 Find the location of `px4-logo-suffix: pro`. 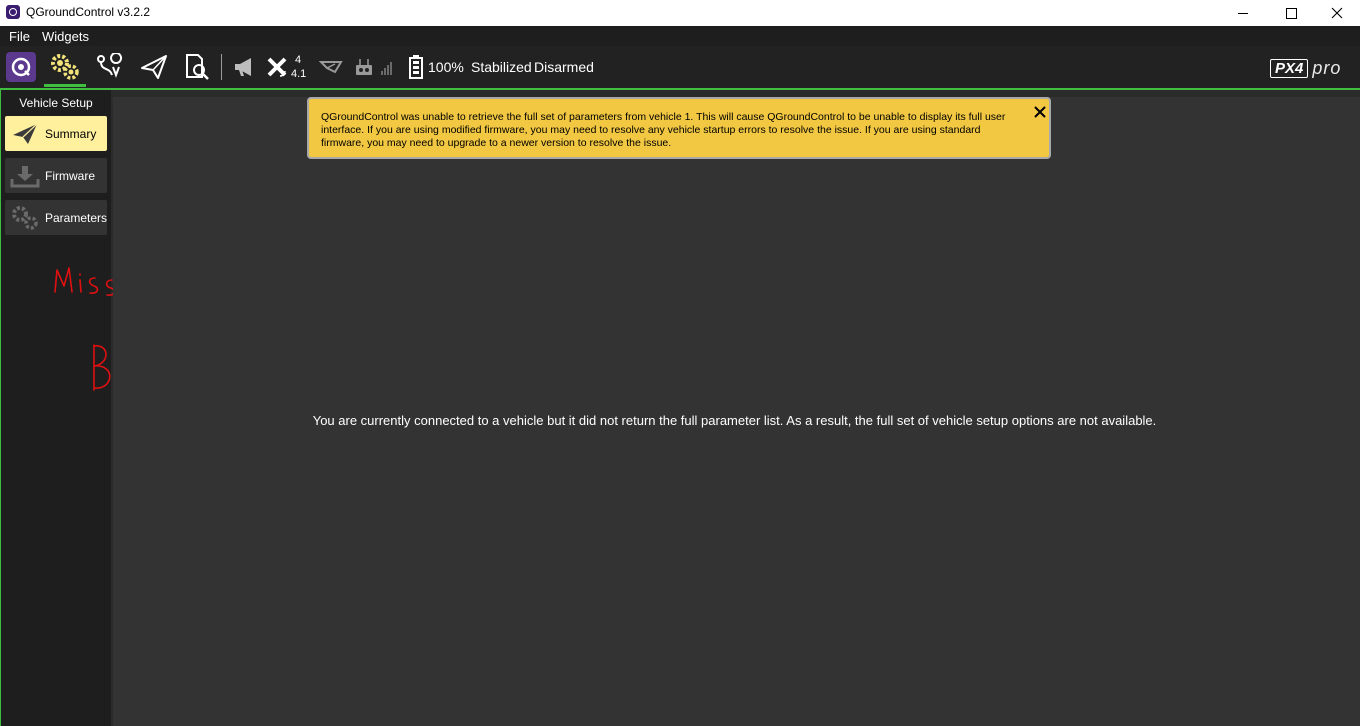

px4-logo-suffix: pro is located at coordinates (1327, 68).